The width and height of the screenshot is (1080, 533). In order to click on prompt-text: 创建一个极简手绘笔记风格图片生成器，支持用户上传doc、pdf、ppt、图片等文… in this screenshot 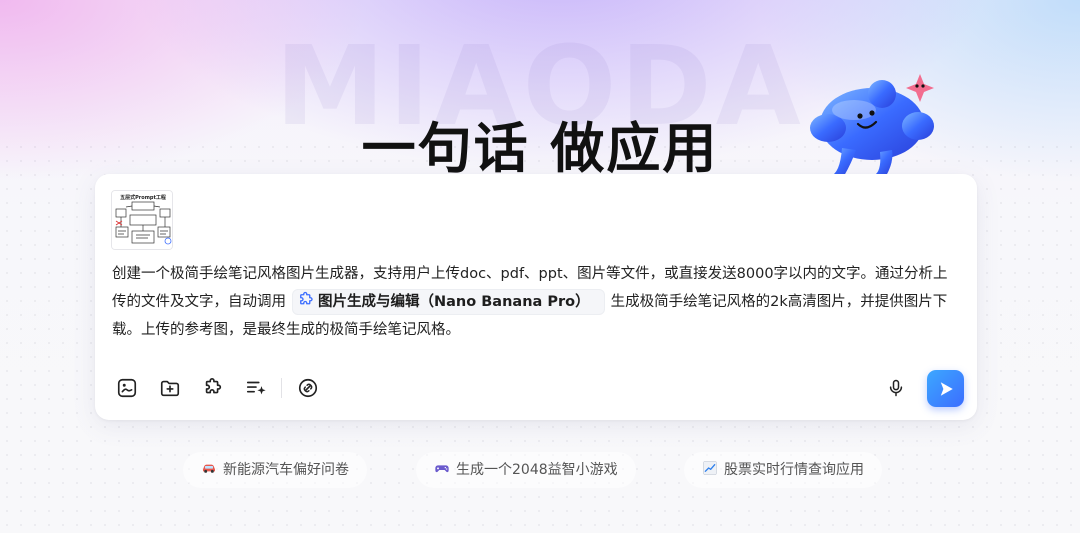, I will do `click(537, 302)`.